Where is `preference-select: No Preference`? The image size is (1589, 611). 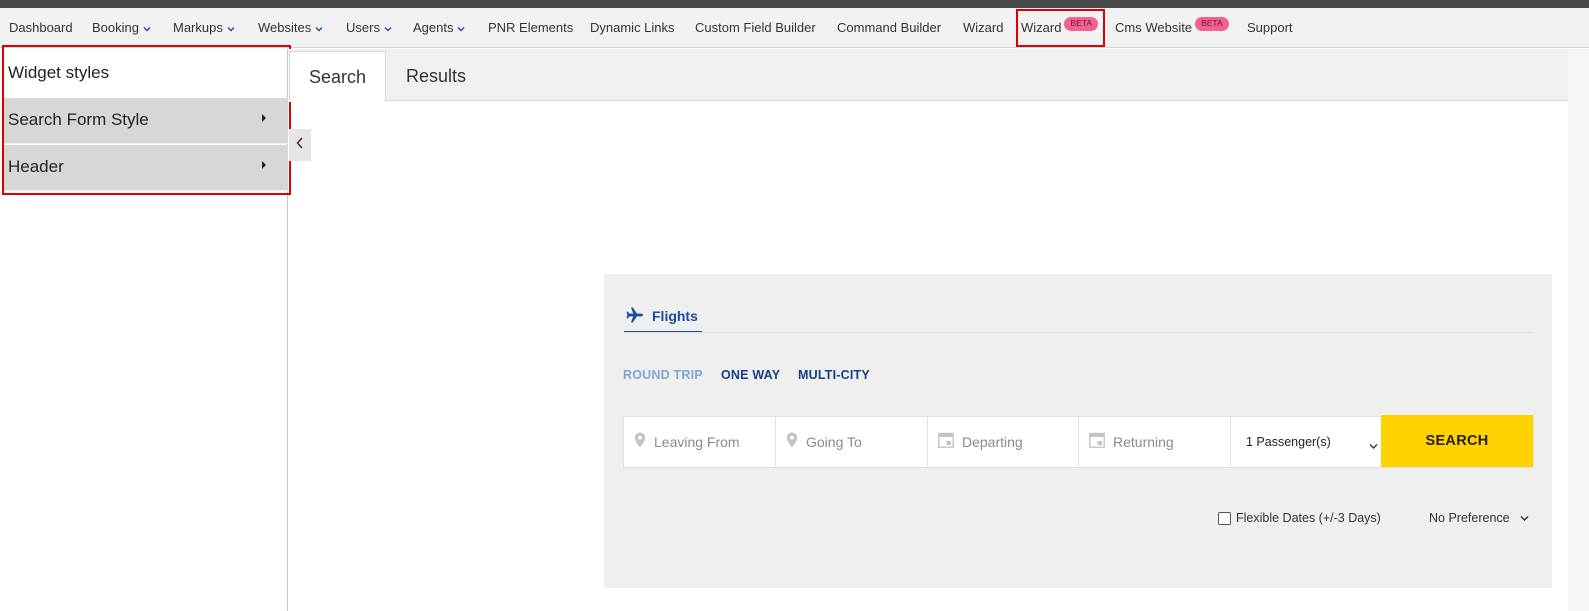 preference-select: No Preference is located at coordinates (1479, 518).